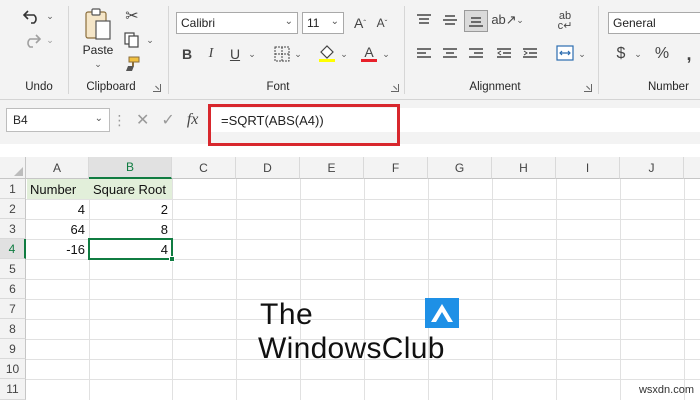 The height and width of the screenshot is (400, 700). What do you see at coordinates (520, 20) in the screenshot?
I see `orientation-dropdown-icon: ⌄` at bounding box center [520, 20].